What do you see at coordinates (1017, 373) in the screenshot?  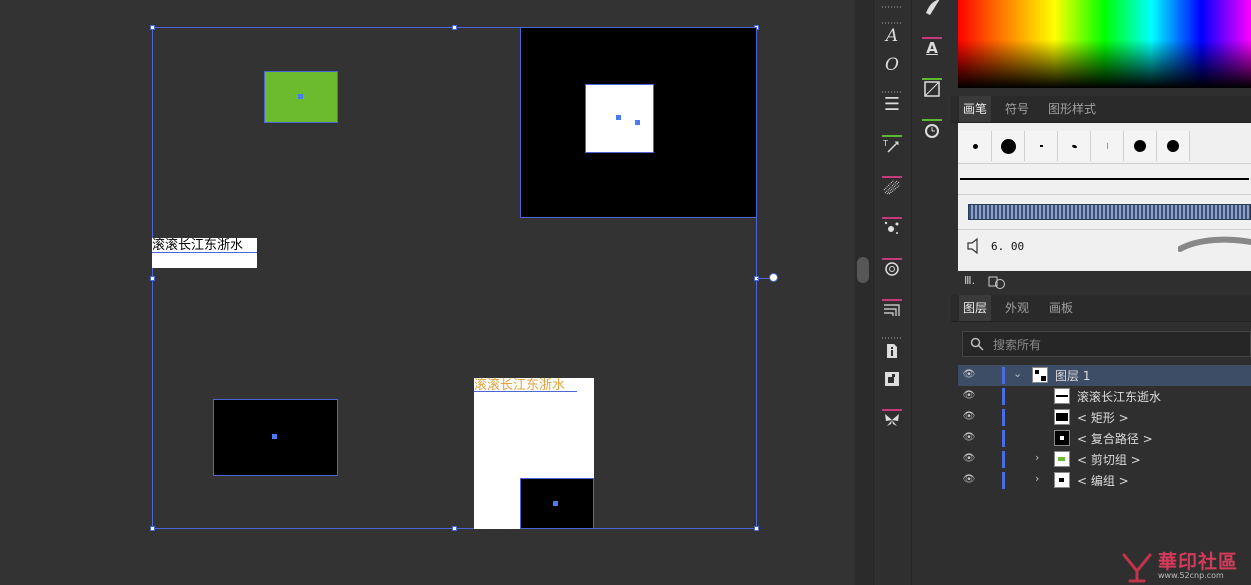 I see `expand-chevron-down-icon: ⌄` at bounding box center [1017, 373].